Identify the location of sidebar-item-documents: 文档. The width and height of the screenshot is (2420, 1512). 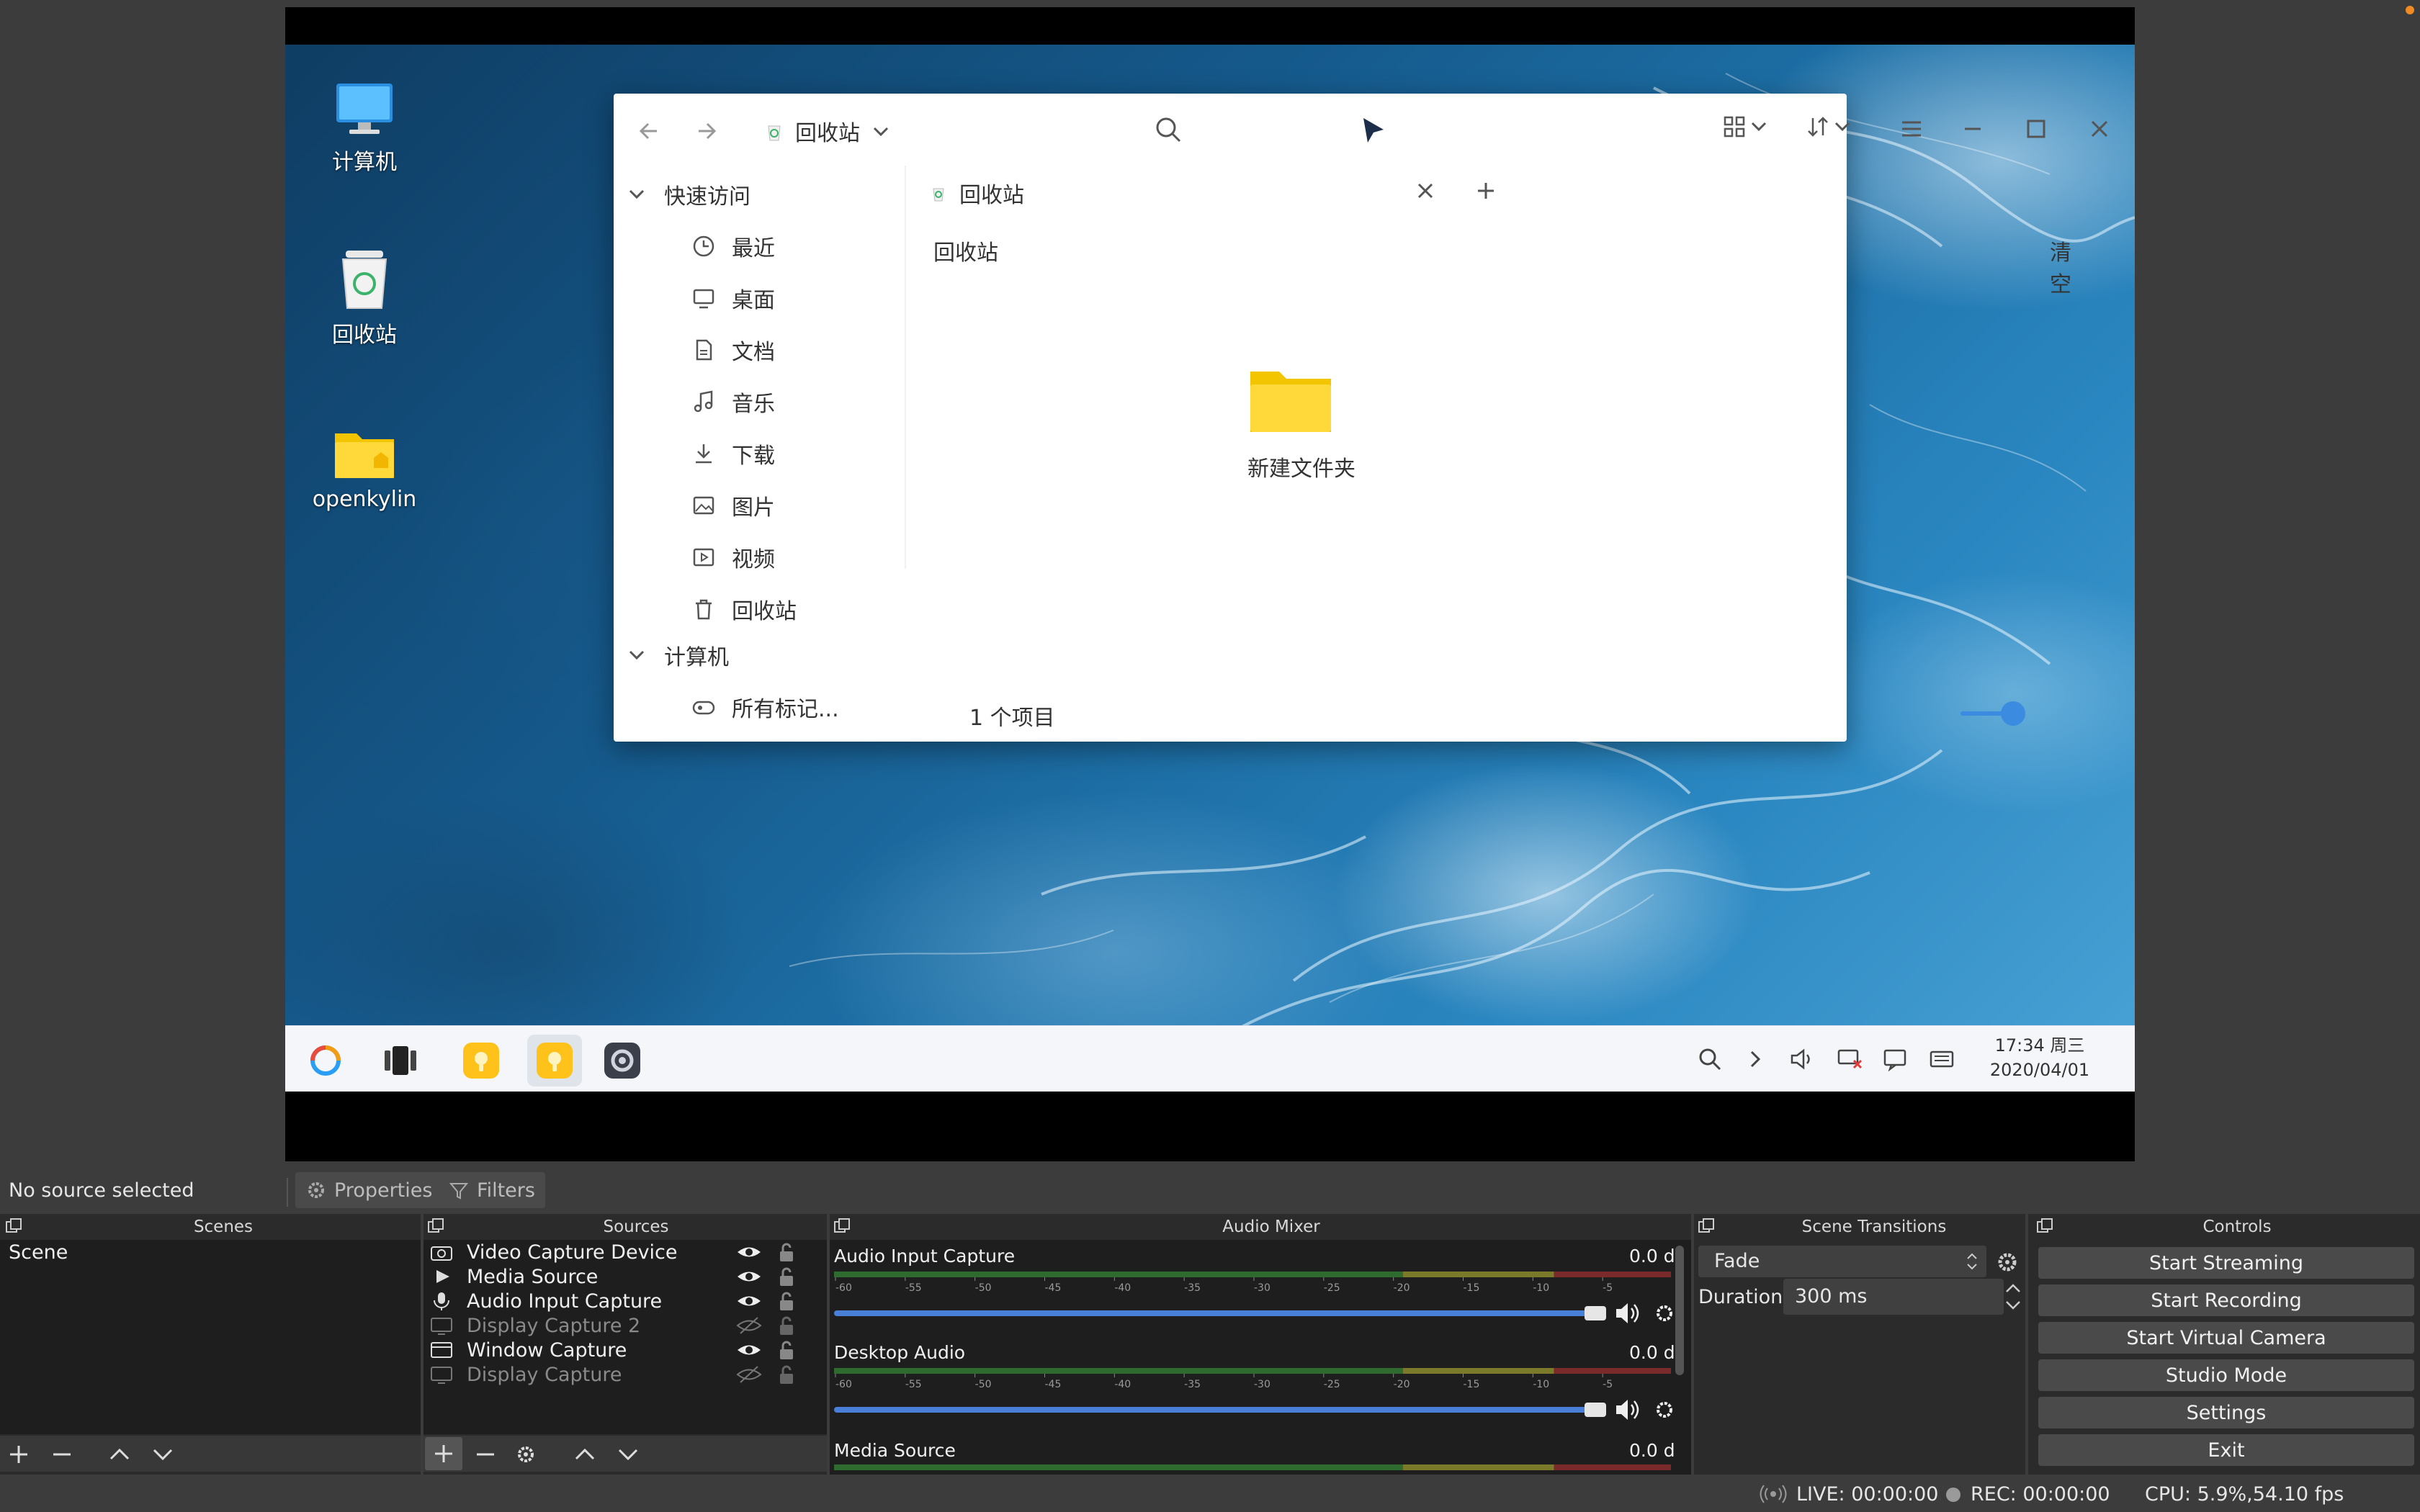
(733, 350).